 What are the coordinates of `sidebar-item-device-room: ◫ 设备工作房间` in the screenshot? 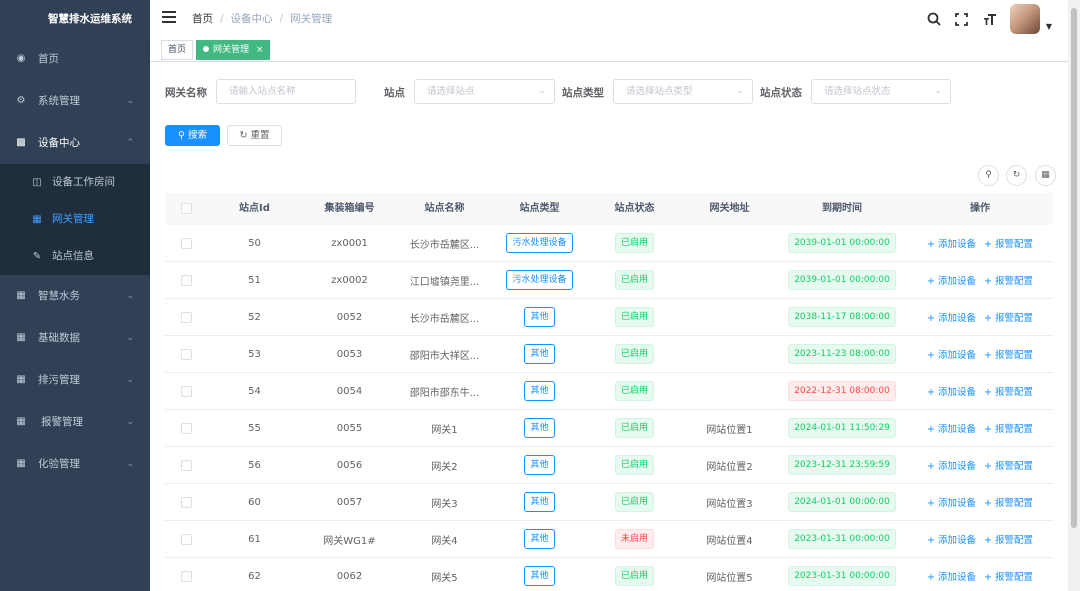 It's located at (75, 182).